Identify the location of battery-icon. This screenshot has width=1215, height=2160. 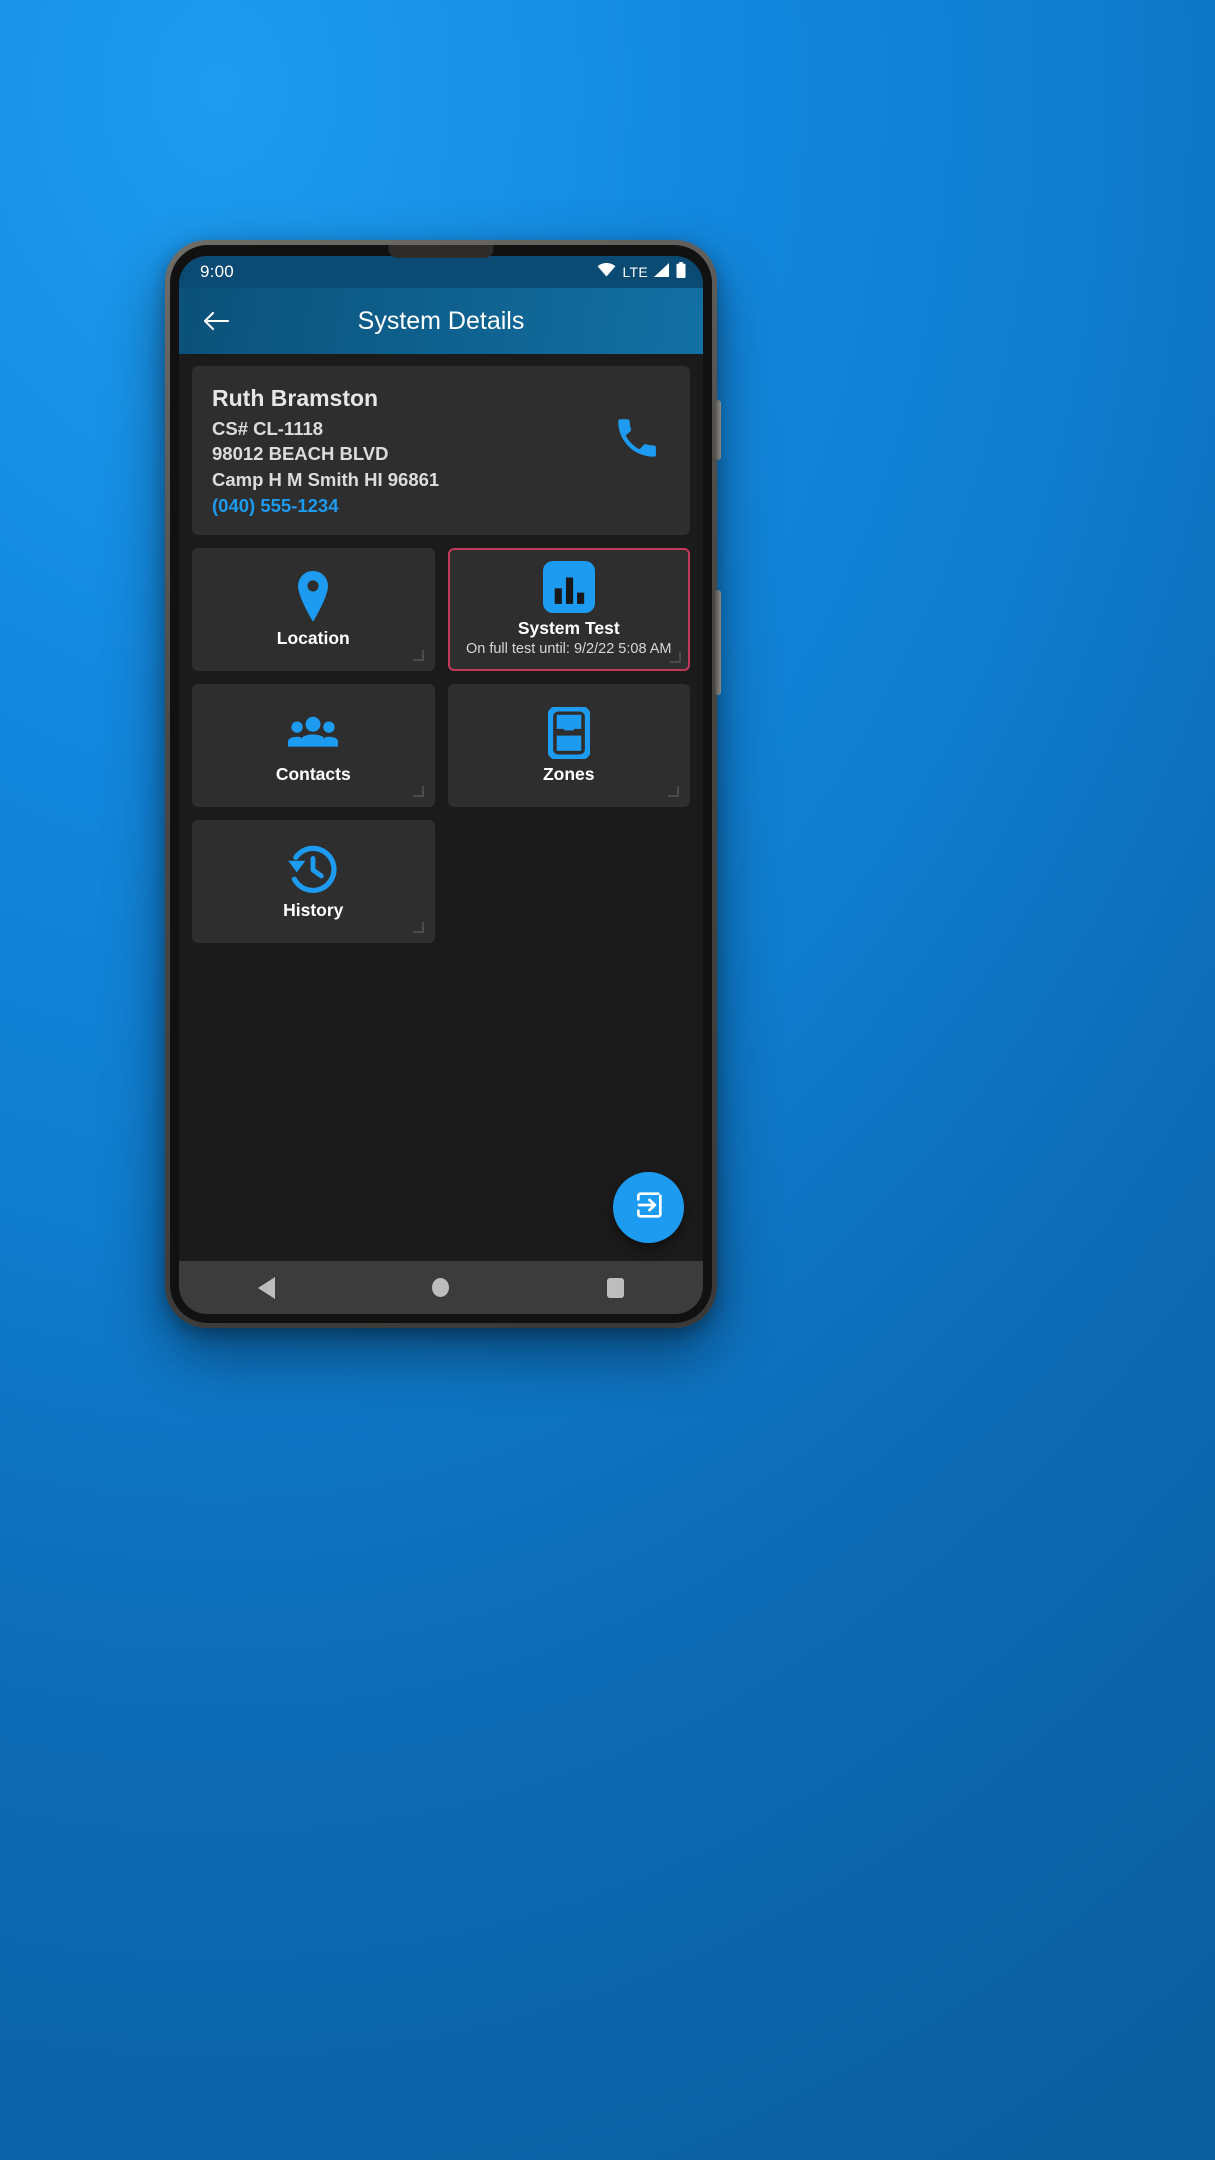
(681, 272).